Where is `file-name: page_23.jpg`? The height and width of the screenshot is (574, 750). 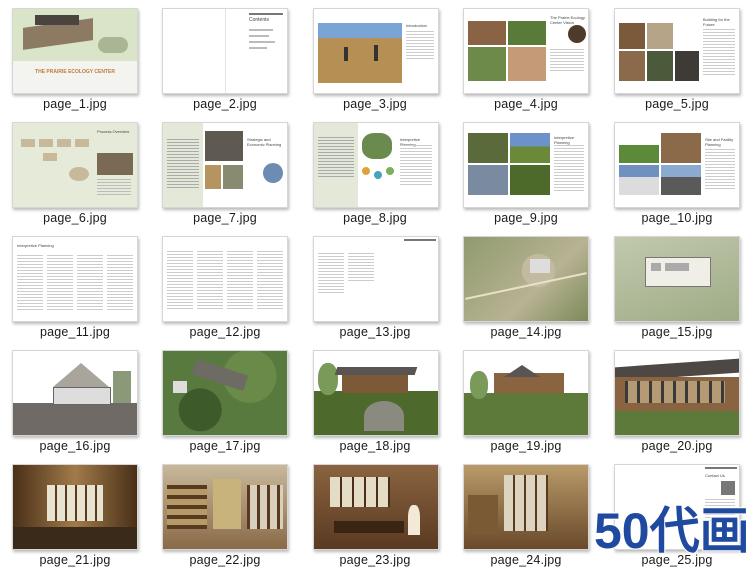 file-name: page_23.jpg is located at coordinates (375, 560).